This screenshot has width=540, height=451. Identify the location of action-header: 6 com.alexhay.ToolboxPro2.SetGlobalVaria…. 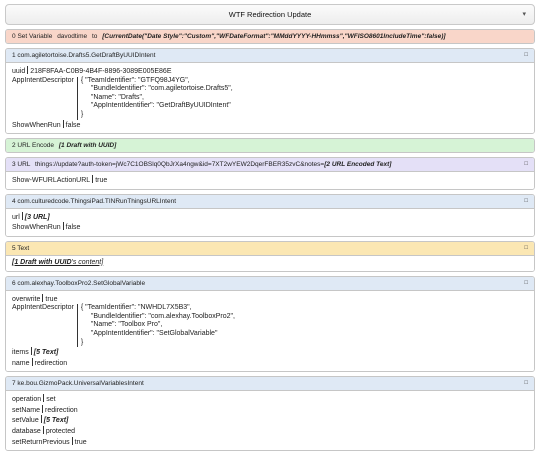
(270, 283).